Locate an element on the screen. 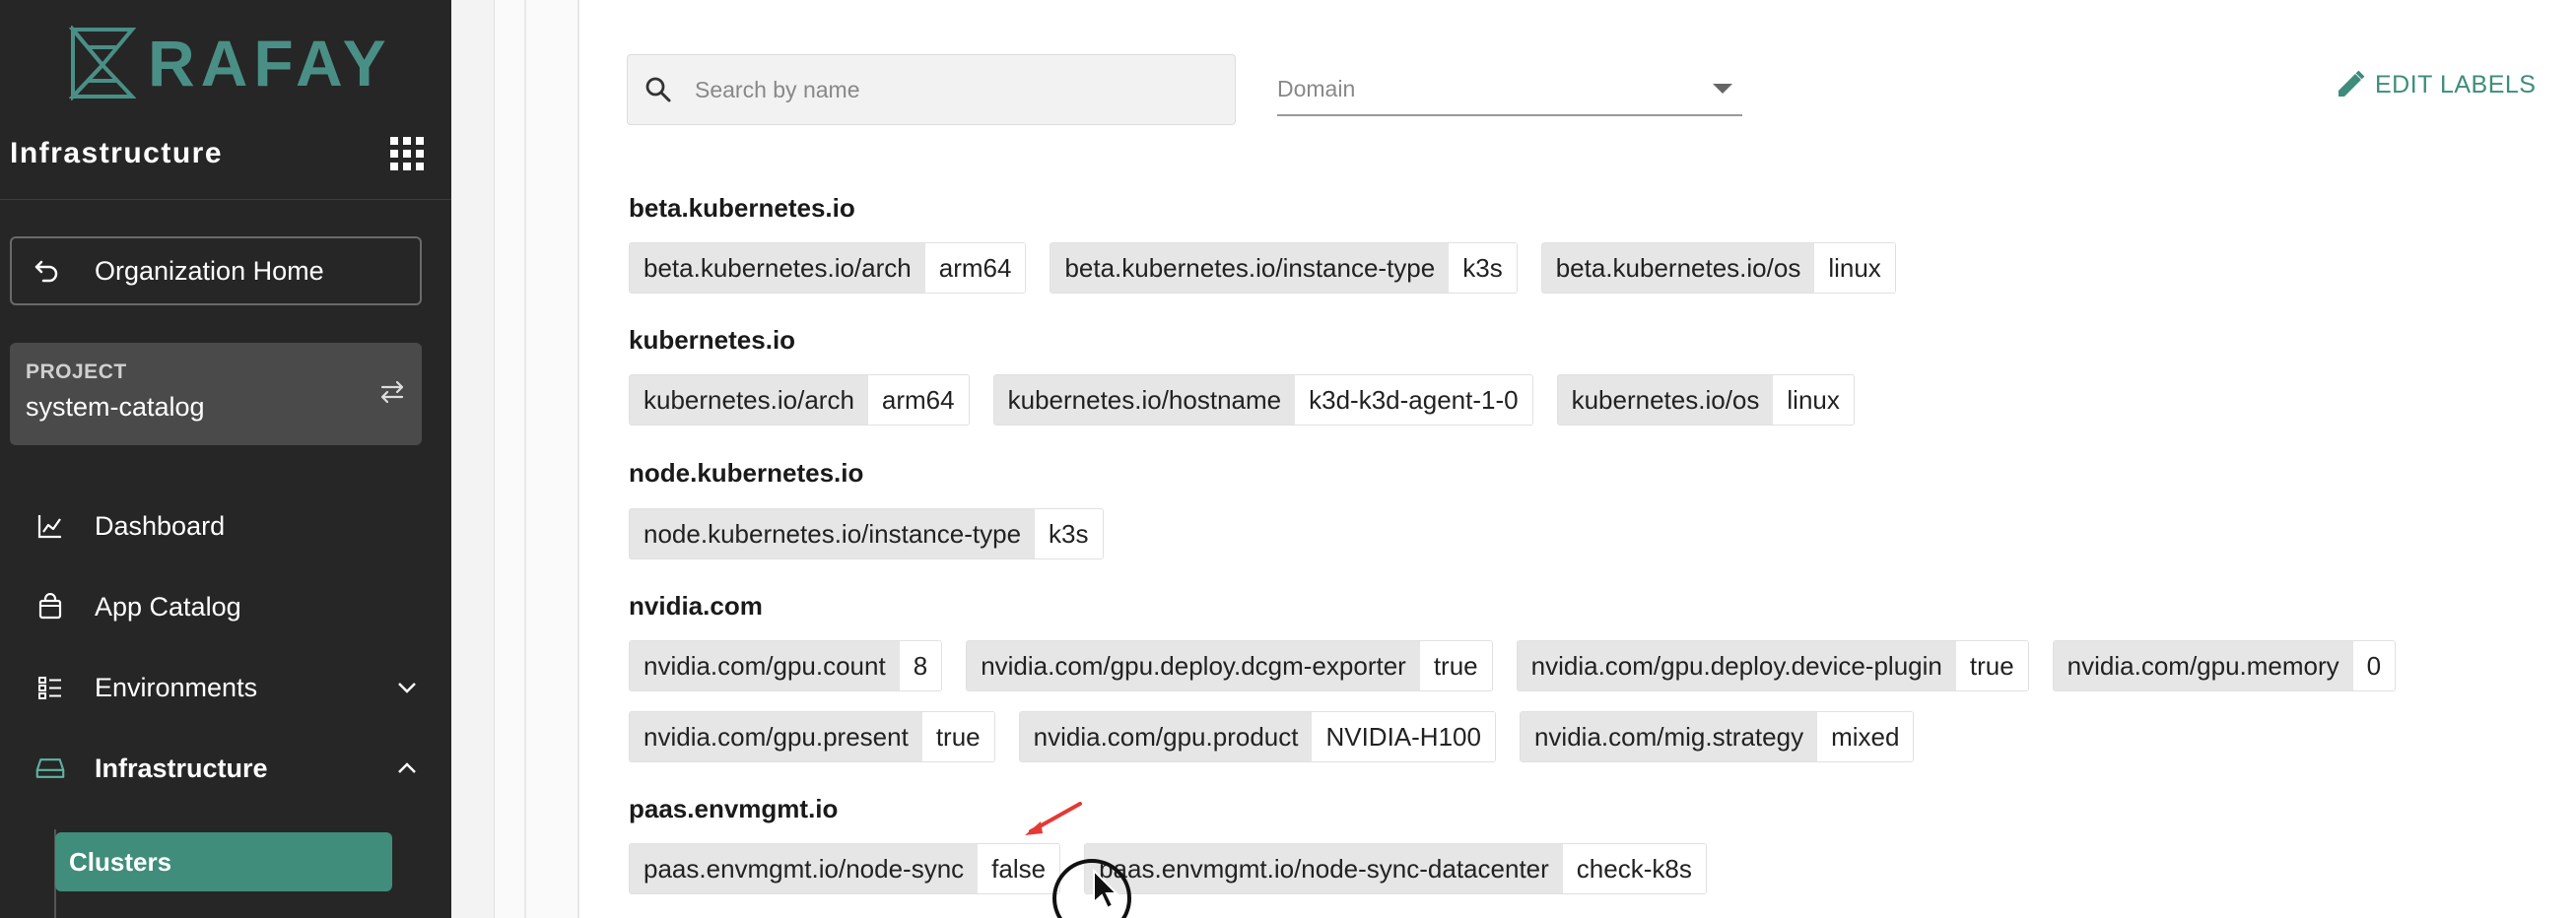 This screenshot has width=2576, height=918. sidebar-item-label: App Catalog is located at coordinates (168, 607).